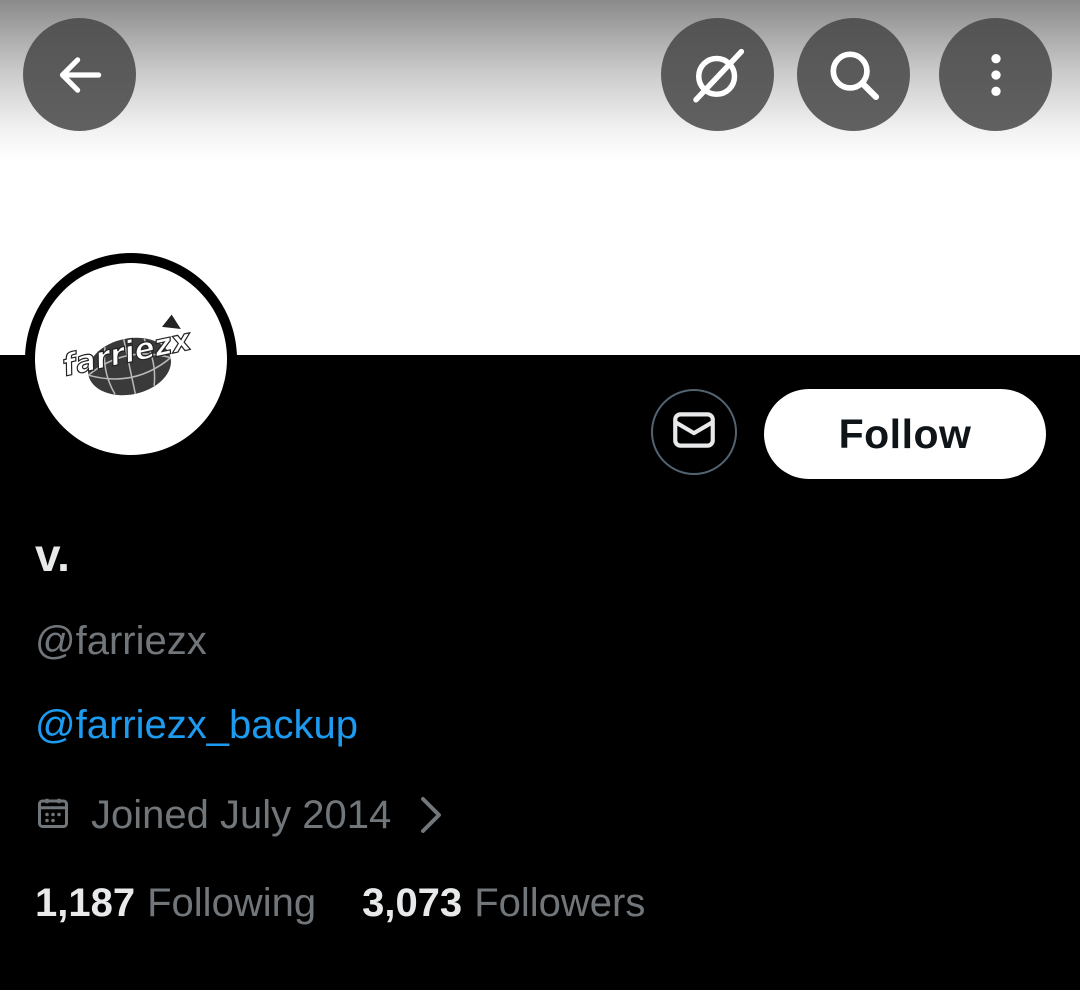 Image resolution: width=1080 pixels, height=990 pixels. I want to click on search-icon, so click(854, 75).